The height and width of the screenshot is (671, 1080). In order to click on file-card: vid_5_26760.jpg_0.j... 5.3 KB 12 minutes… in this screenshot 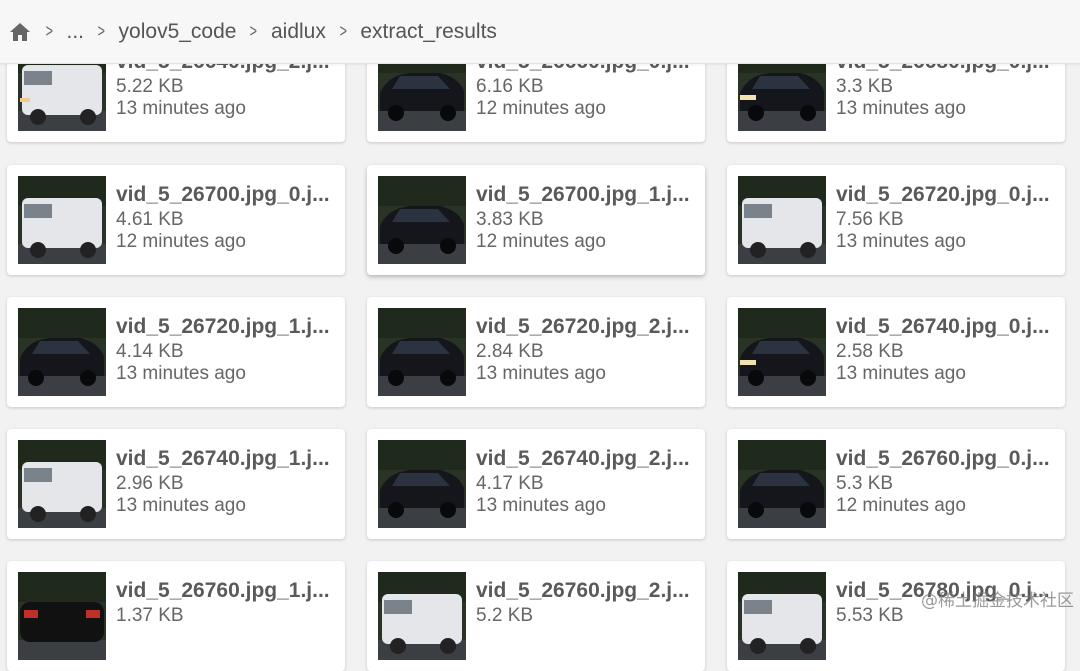, I will do `click(896, 484)`.